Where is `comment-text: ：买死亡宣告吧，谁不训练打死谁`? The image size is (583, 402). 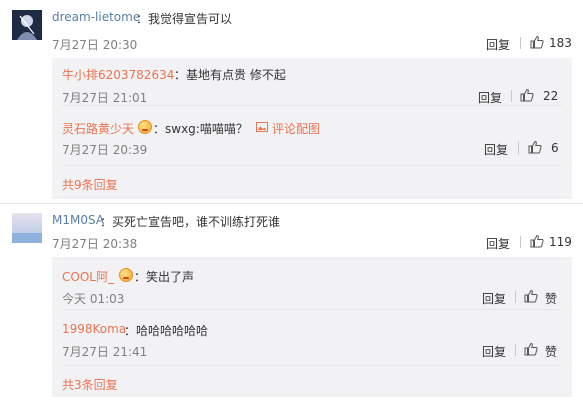 comment-text: ：买死亡宣告吧，谁不训练打死谁 is located at coordinates (190, 222).